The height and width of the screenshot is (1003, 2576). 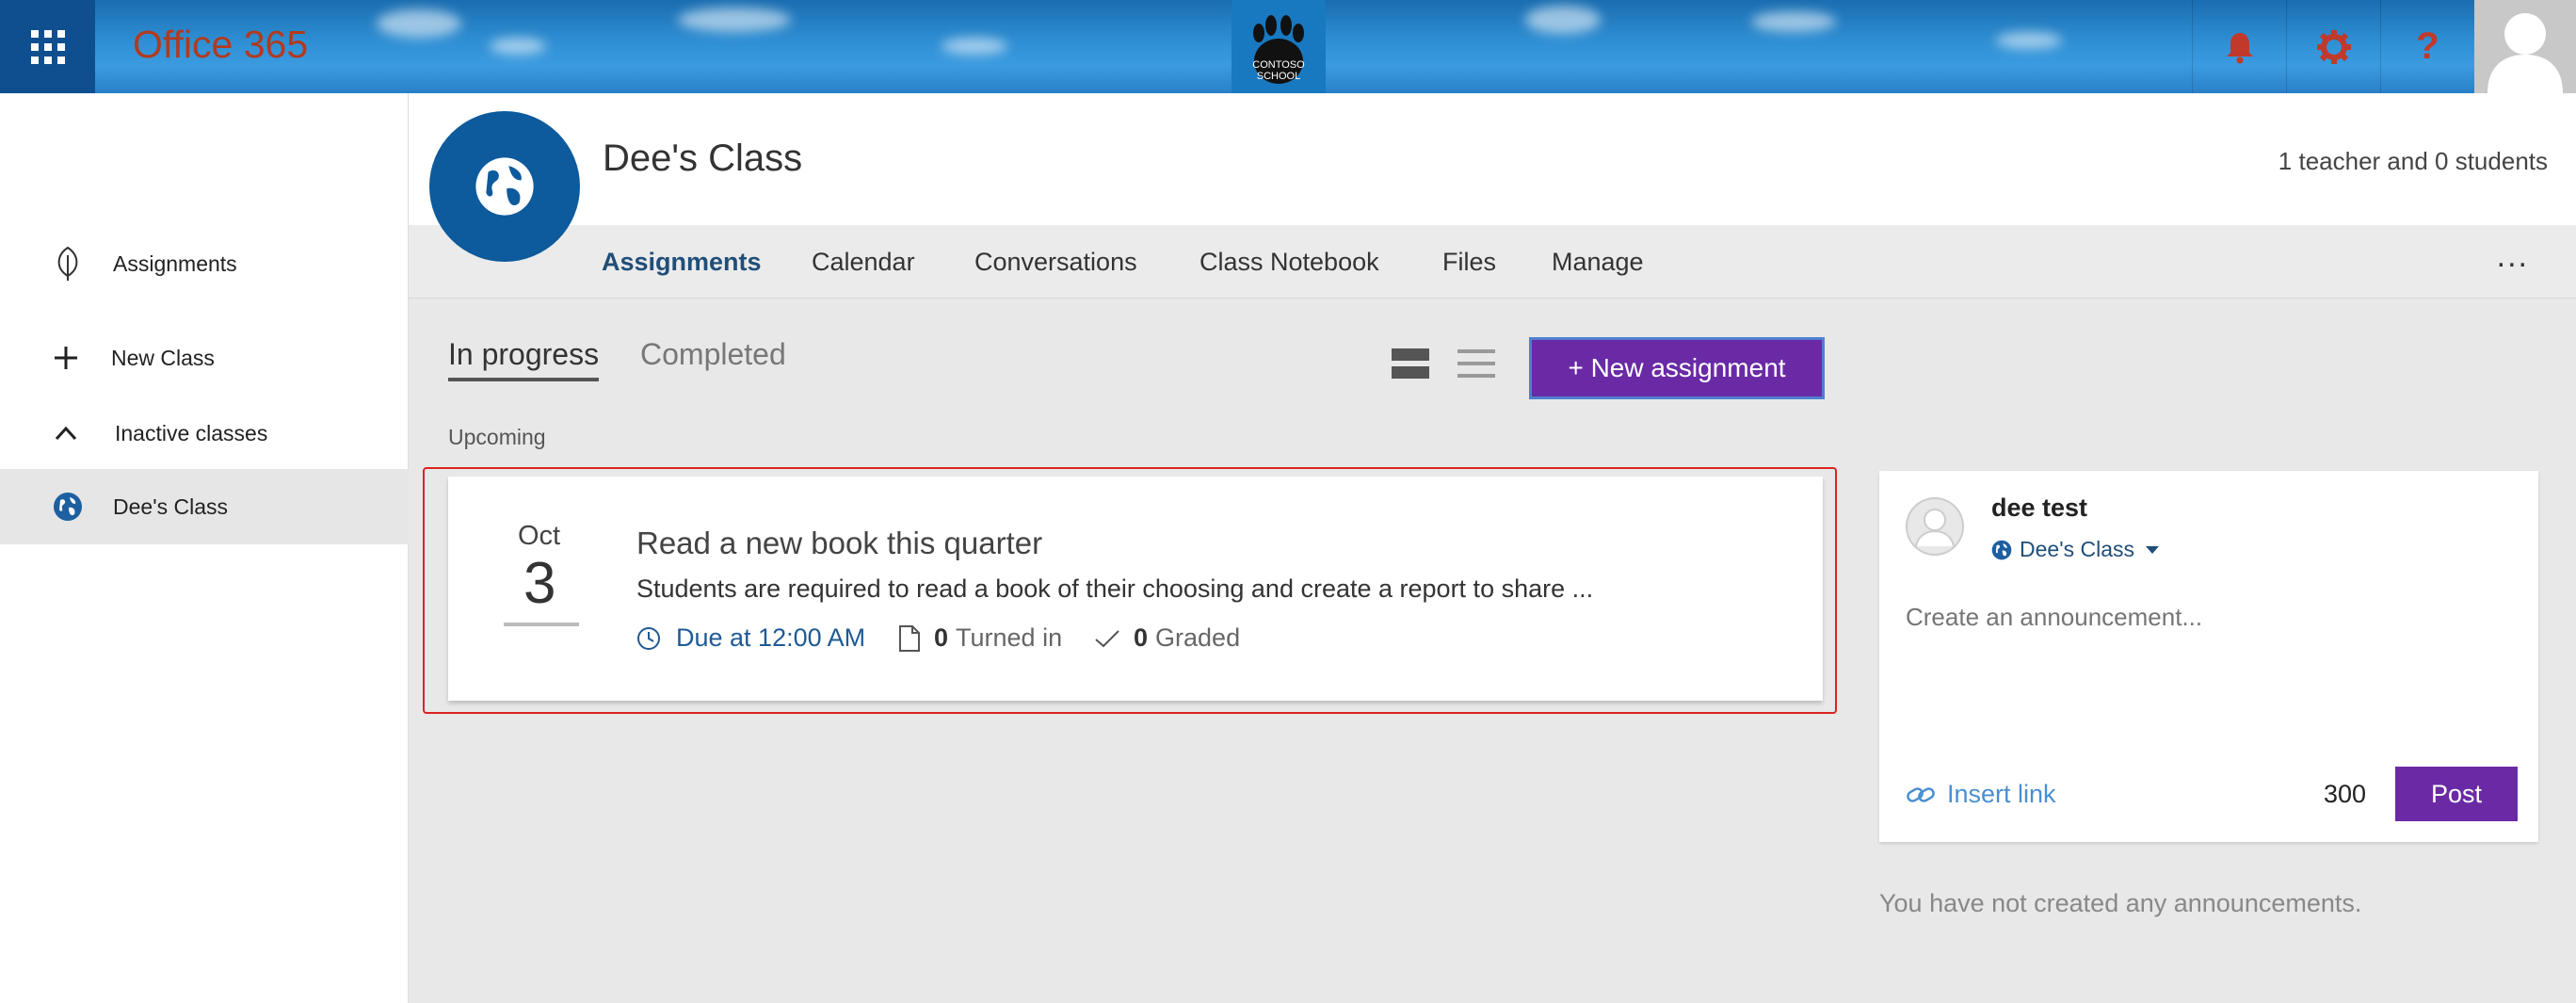 I want to click on class-avatar, so click(x=504, y=187).